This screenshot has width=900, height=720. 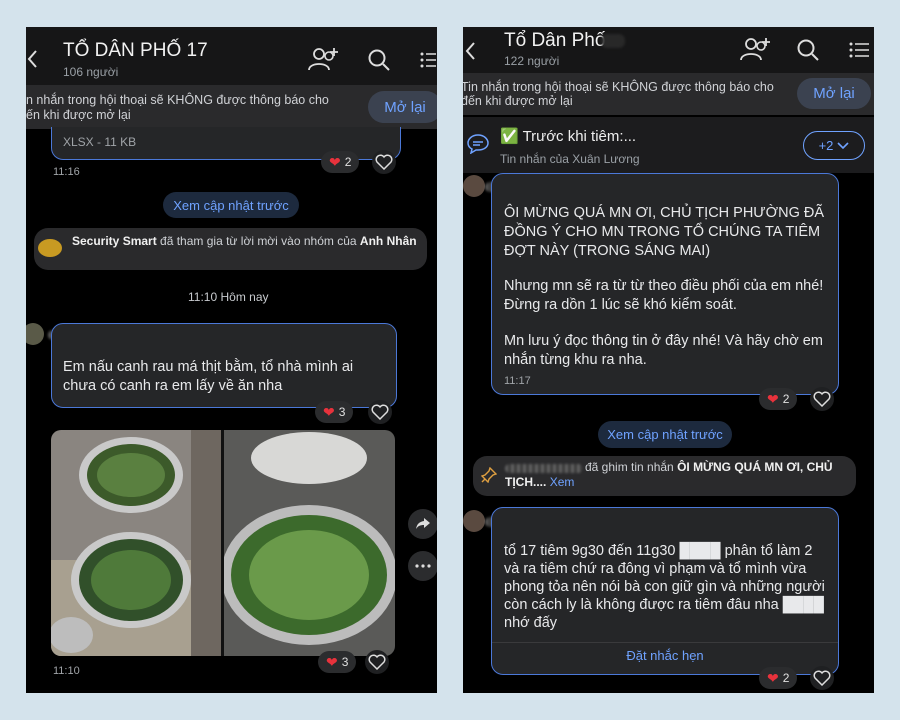 I want to click on photo-time: 11:10, so click(x=66, y=671).